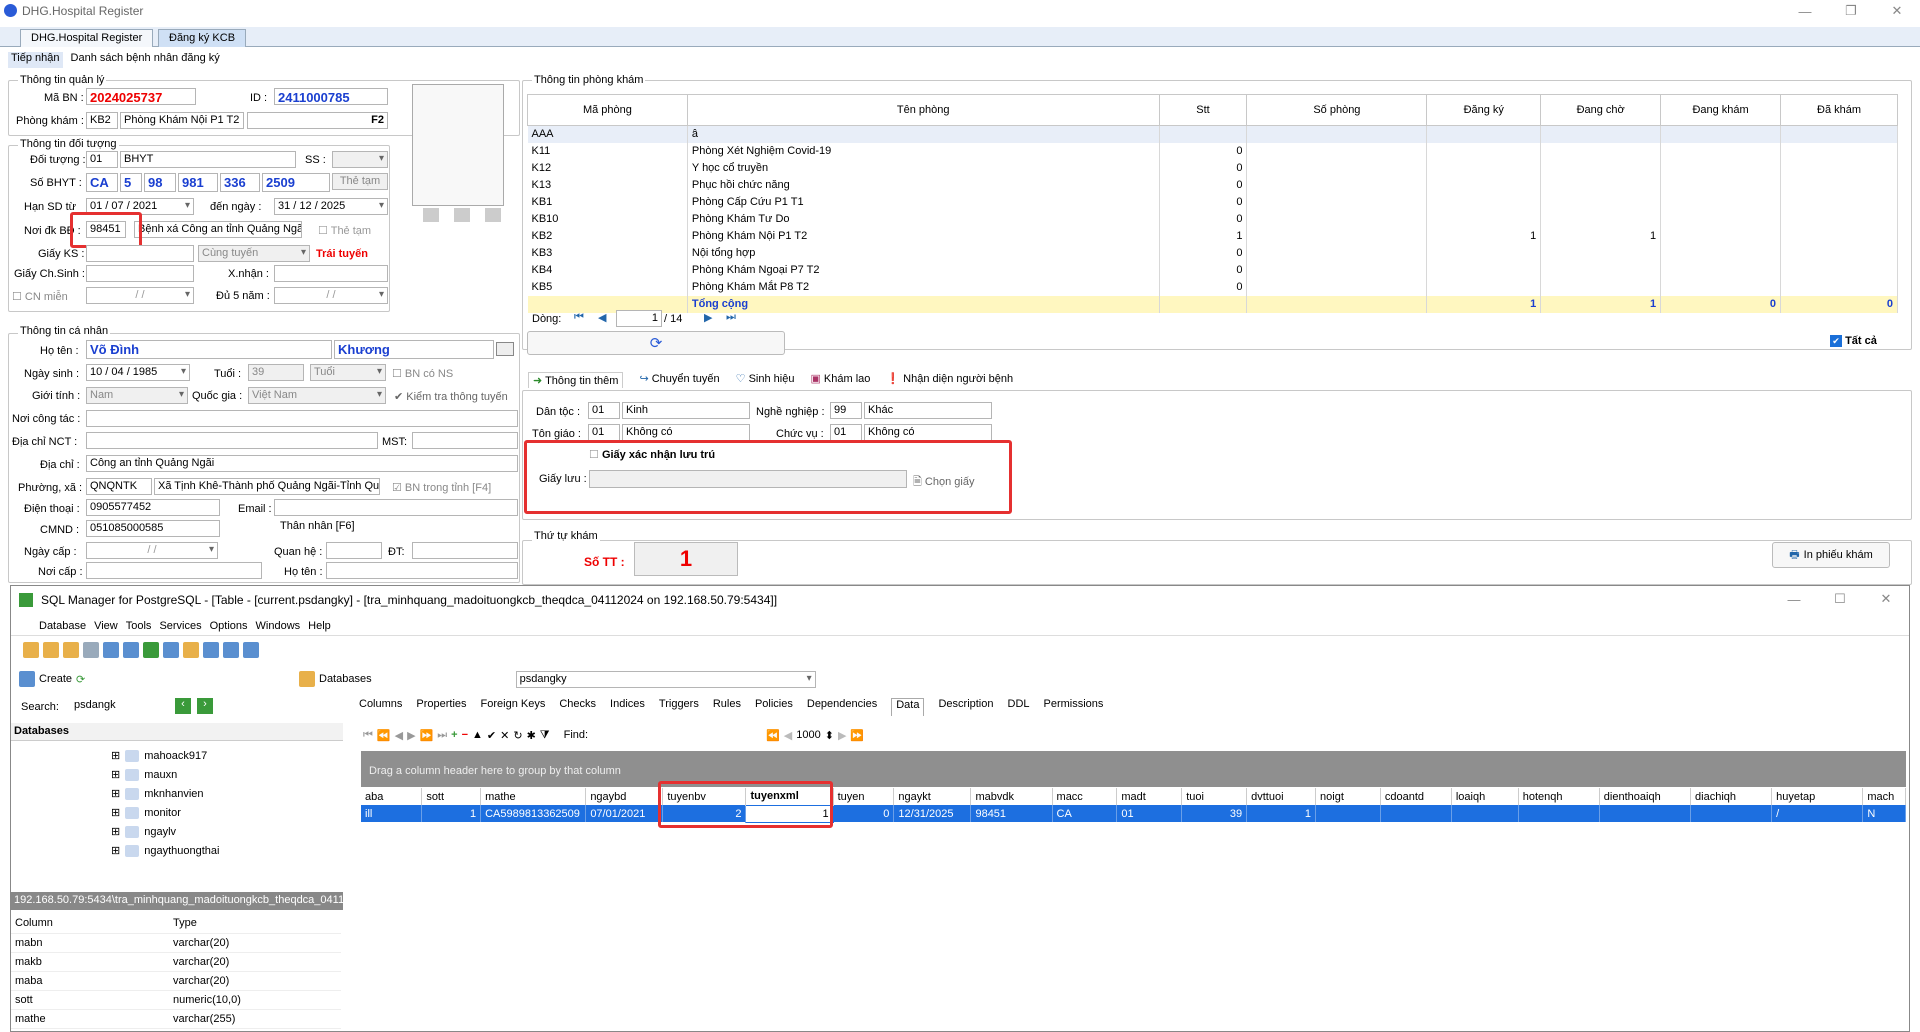 The image size is (1920, 1032). What do you see at coordinates (317, 395) in the screenshot?
I see `quocgia-select: Việt Nam` at bounding box center [317, 395].